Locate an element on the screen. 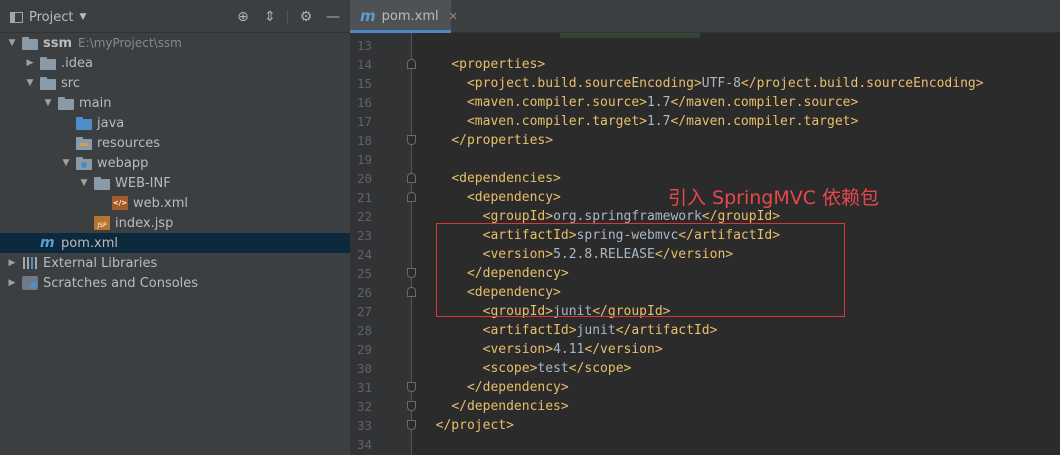 Image resolution: width=1060 pixels, height=455 pixels. code-line: 14 <properties> is located at coordinates (705, 64).